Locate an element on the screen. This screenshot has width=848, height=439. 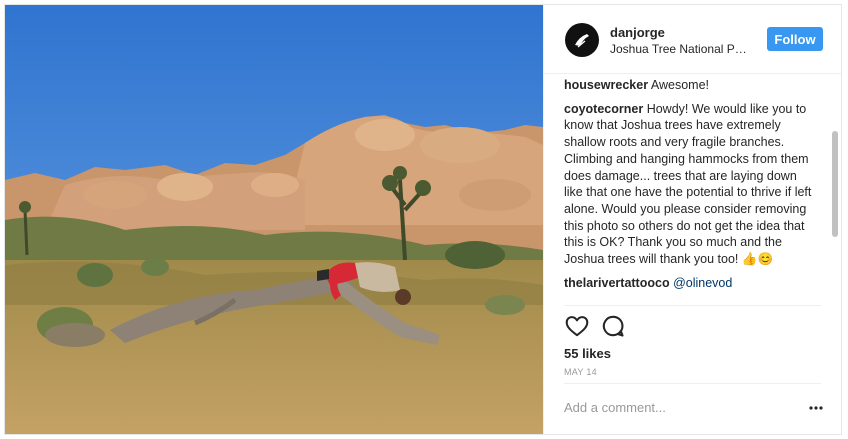
comment-button is located at coordinates (613, 326).